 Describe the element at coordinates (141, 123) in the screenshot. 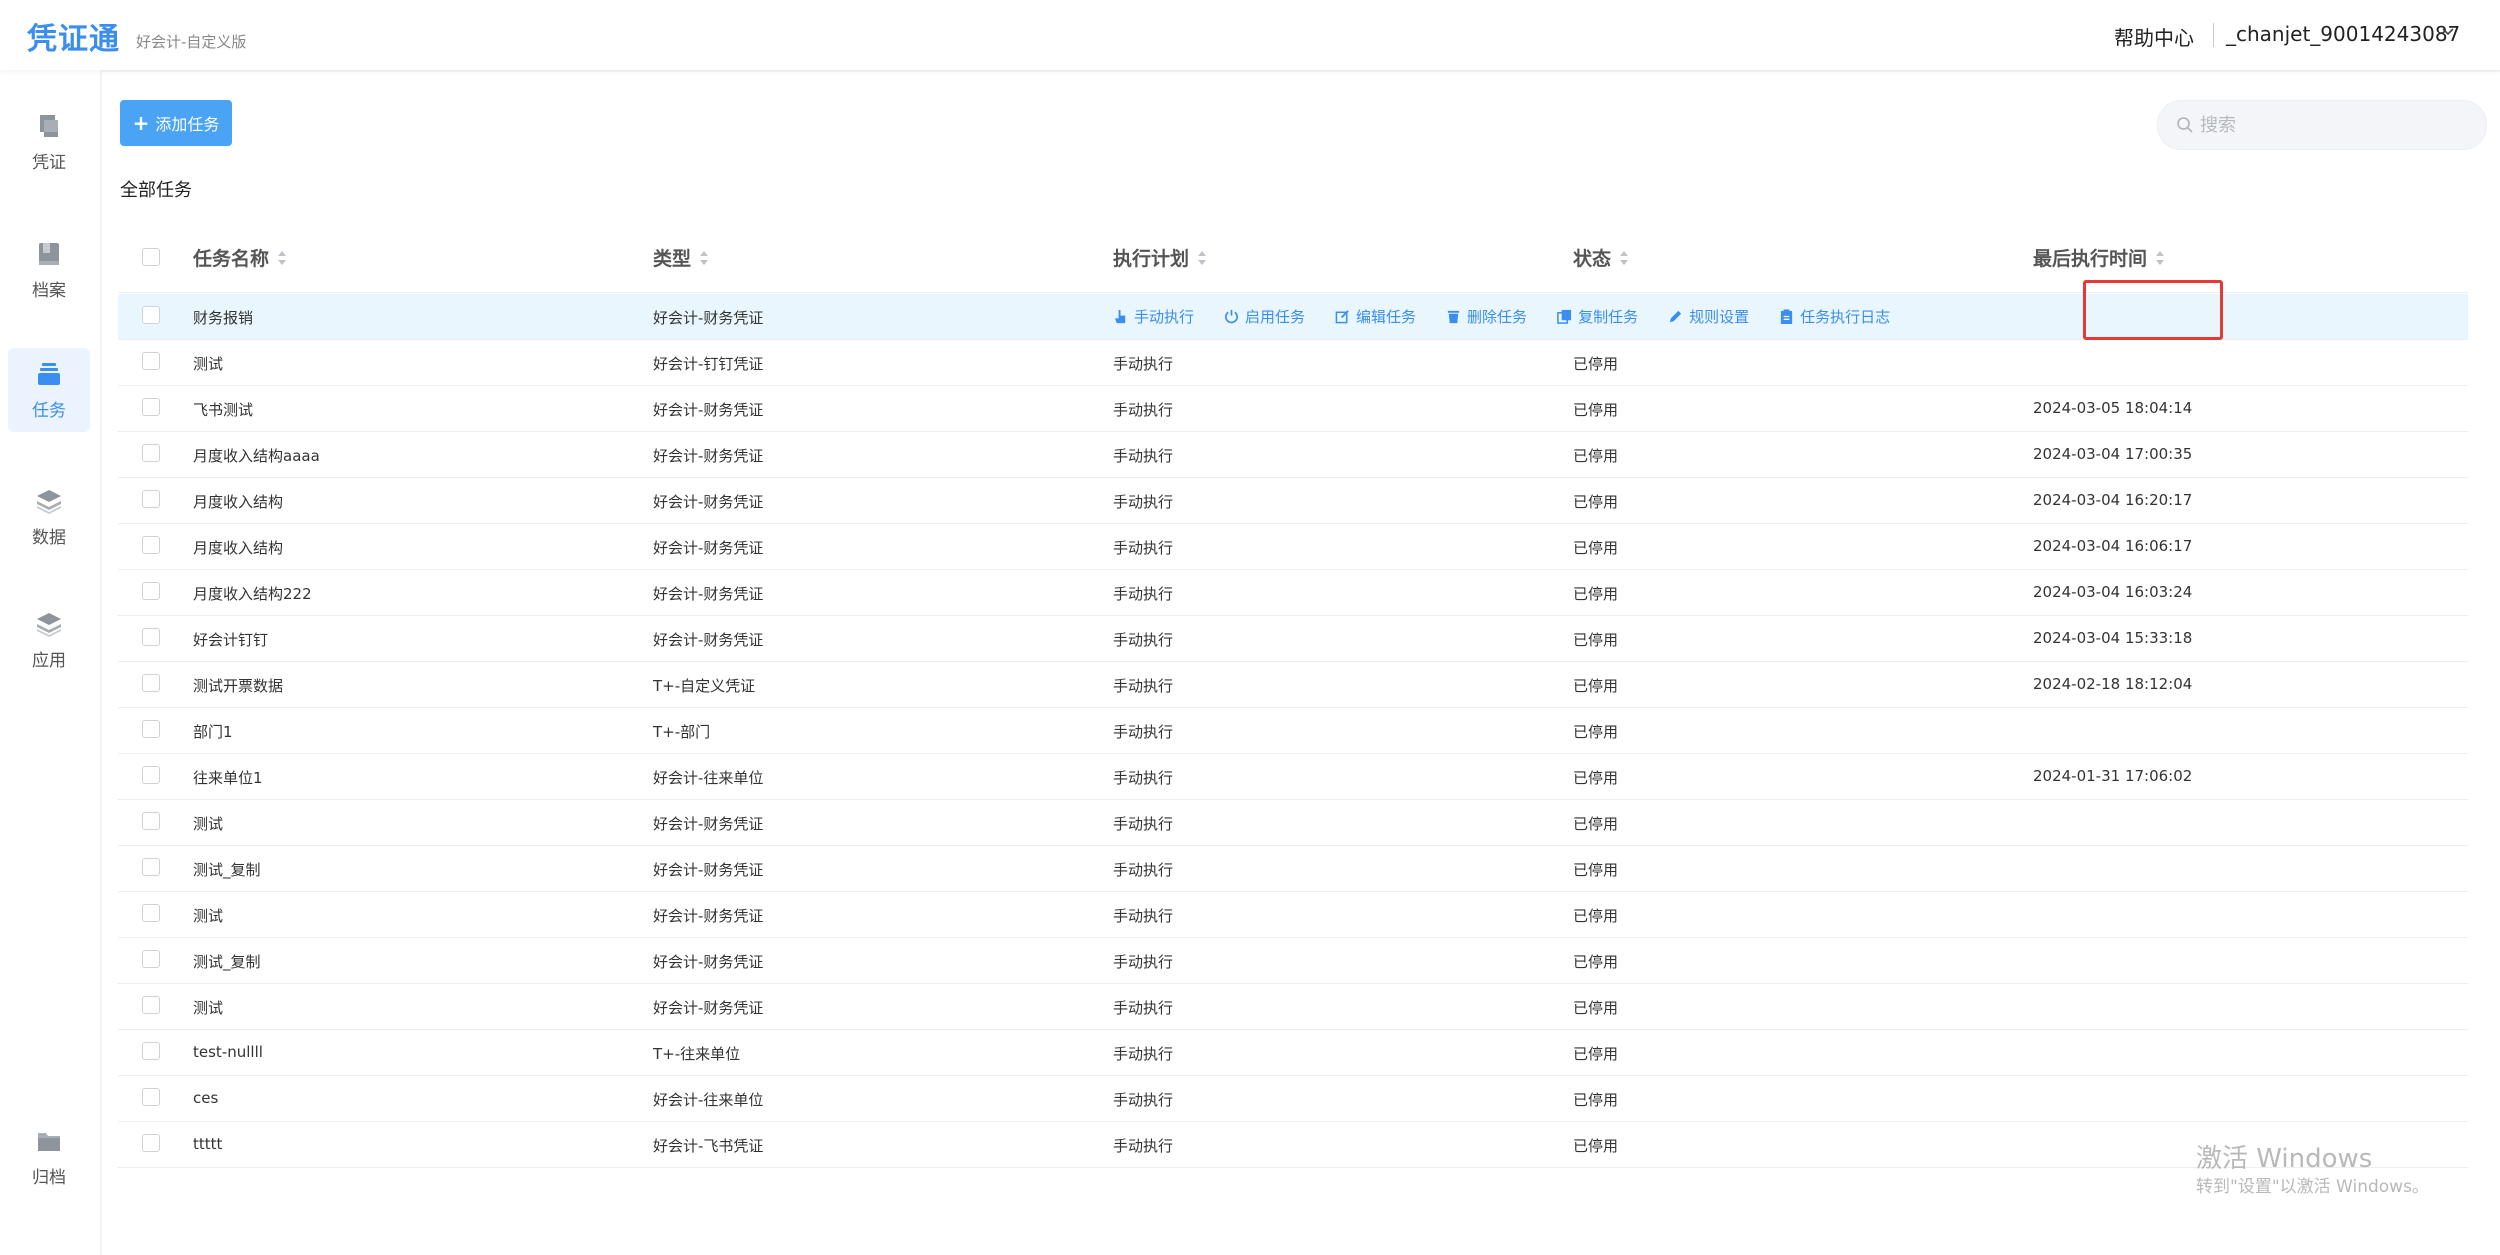

I see `plus-icon: +` at that location.